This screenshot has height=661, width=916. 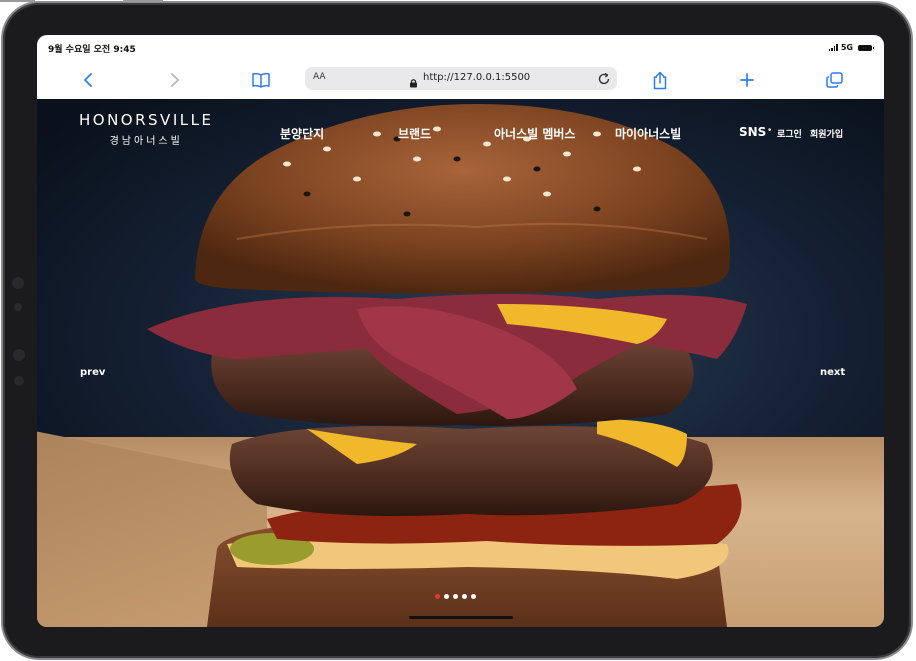 What do you see at coordinates (832, 372) in the screenshot?
I see `next-button: next` at bounding box center [832, 372].